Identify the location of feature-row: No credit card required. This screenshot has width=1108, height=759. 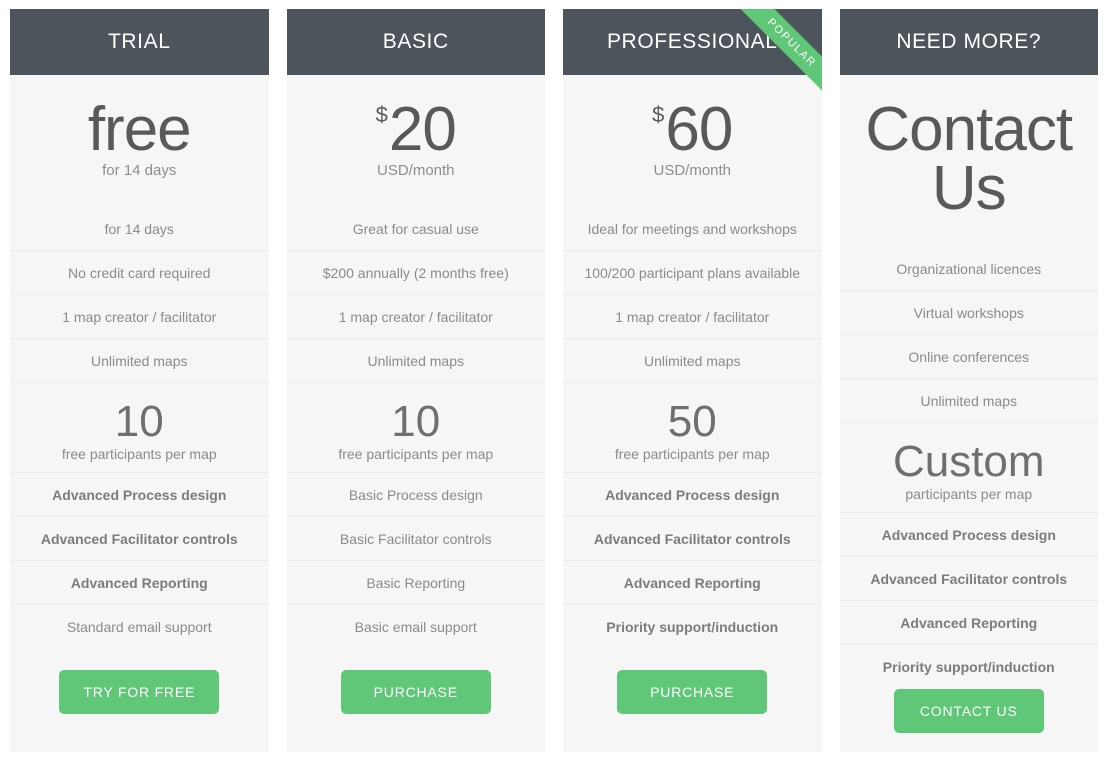
(139, 273).